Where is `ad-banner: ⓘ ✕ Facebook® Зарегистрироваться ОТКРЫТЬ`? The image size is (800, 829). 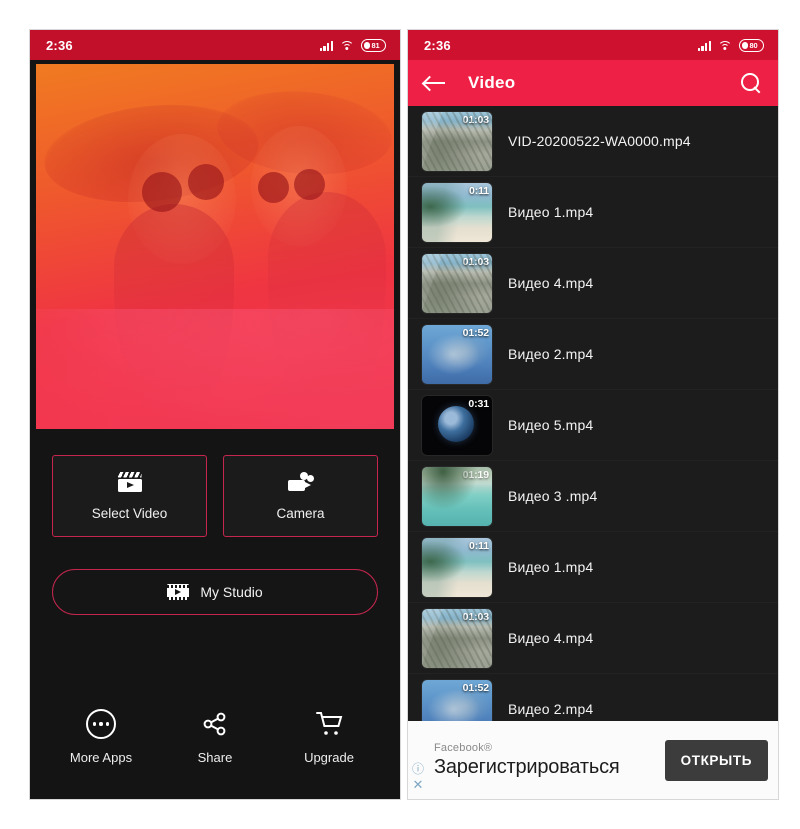 ad-banner: ⓘ ✕ Facebook® Зарегистрироваться ОТКРЫТЬ is located at coordinates (593, 760).